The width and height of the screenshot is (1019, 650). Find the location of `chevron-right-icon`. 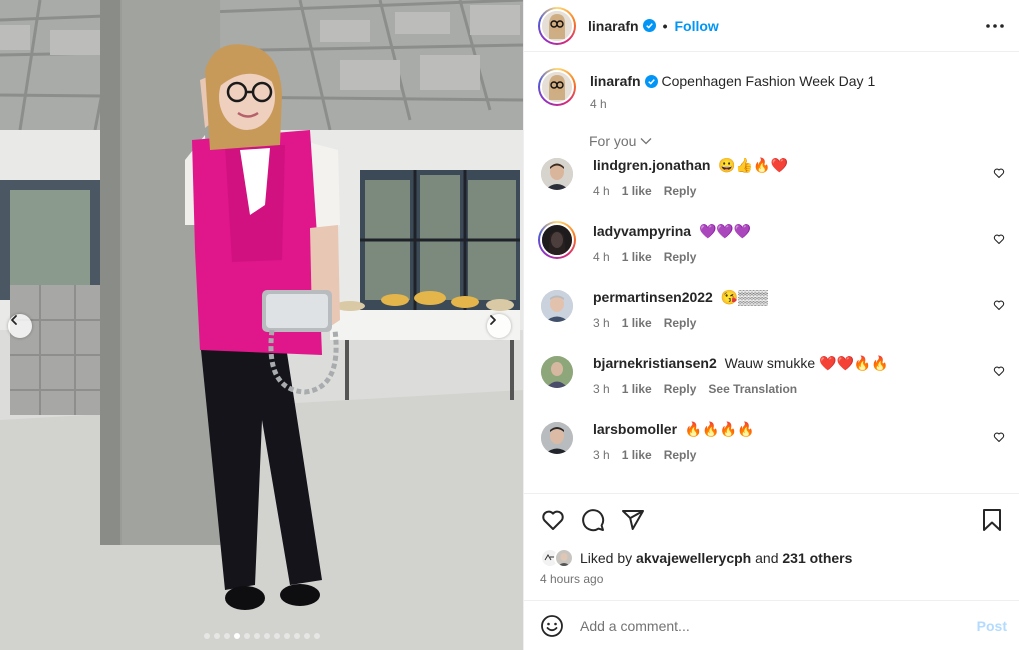

chevron-right-icon is located at coordinates (493, 320).